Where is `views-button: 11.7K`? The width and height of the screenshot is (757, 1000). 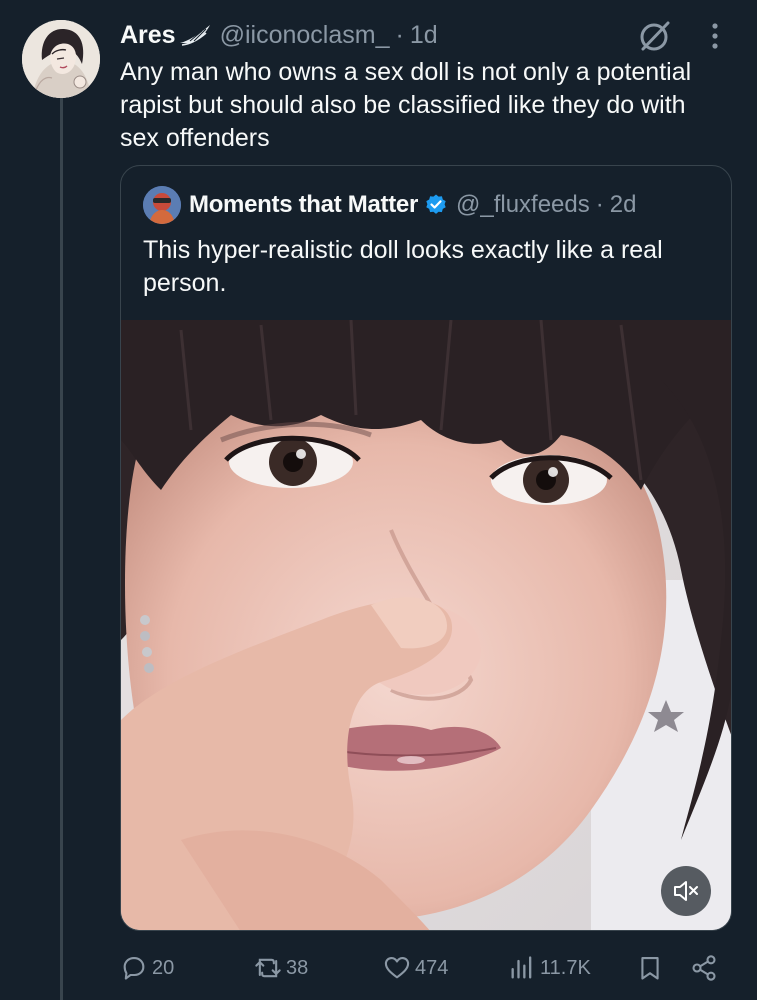
views-button: 11.7K is located at coordinates (549, 968).